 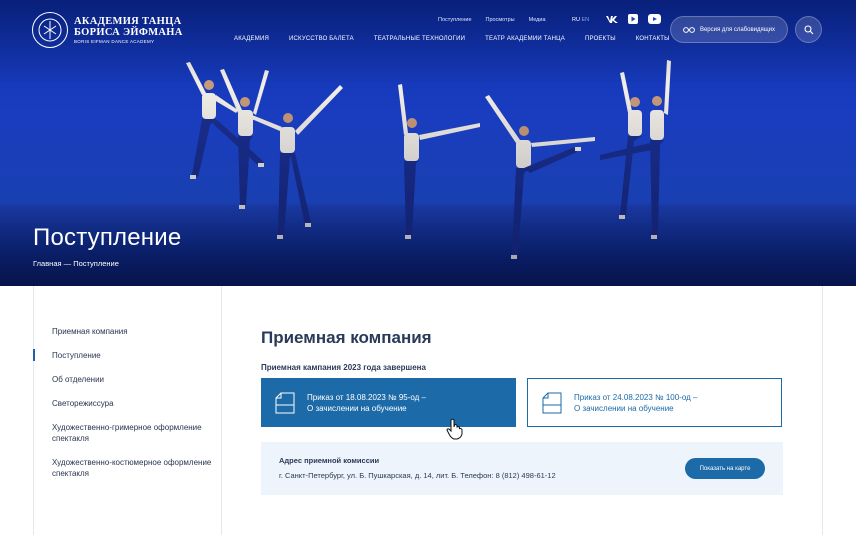 I want to click on logo-line-1: АКАДЕМИЯ ТАНЦА, so click(x=128, y=21).